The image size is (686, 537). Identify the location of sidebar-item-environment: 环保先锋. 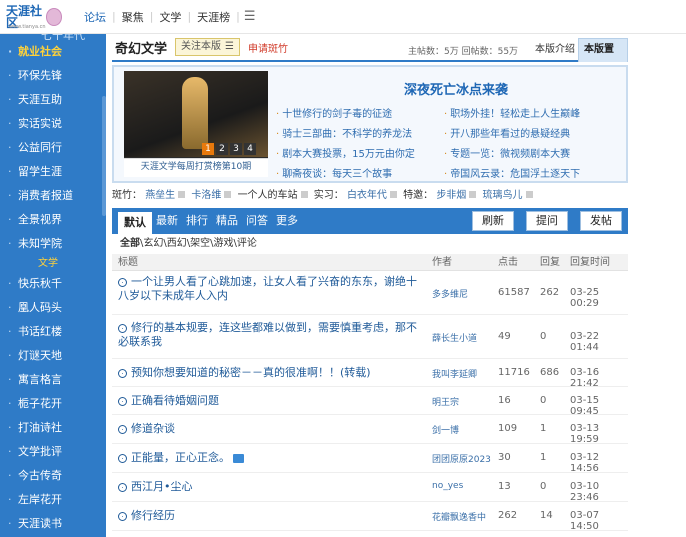
(53, 76).